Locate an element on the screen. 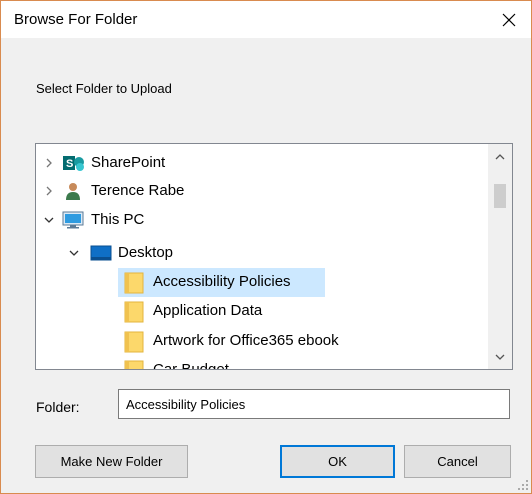  scroll-down-button is located at coordinates (500, 356).